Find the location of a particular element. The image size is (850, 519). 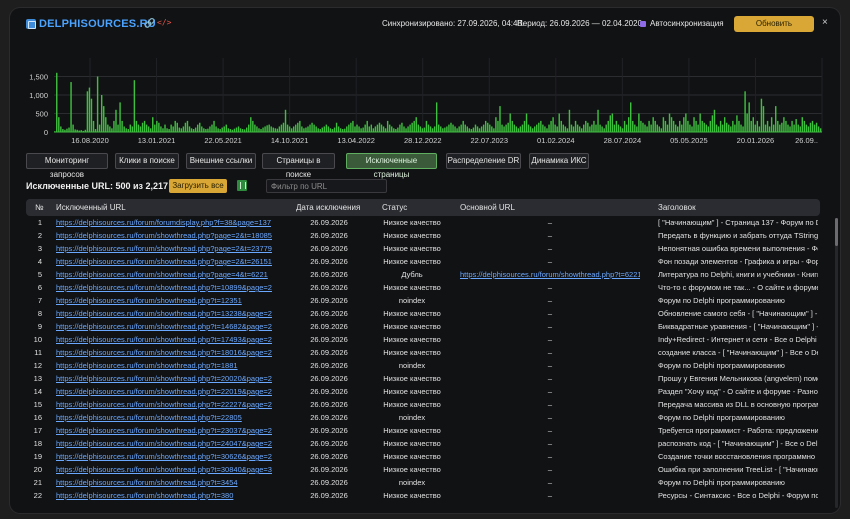

col-number: № is located at coordinates (39, 207).